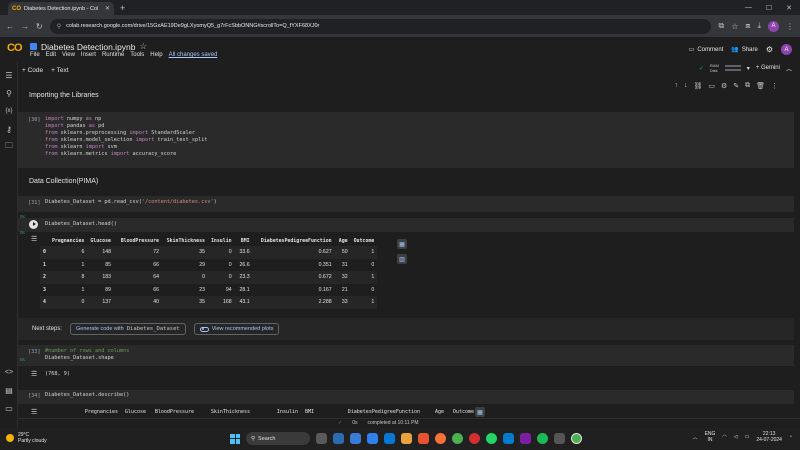  Describe the element at coordinates (789, 68) in the screenshot. I see `collapse-header-icon: ︿` at that location.